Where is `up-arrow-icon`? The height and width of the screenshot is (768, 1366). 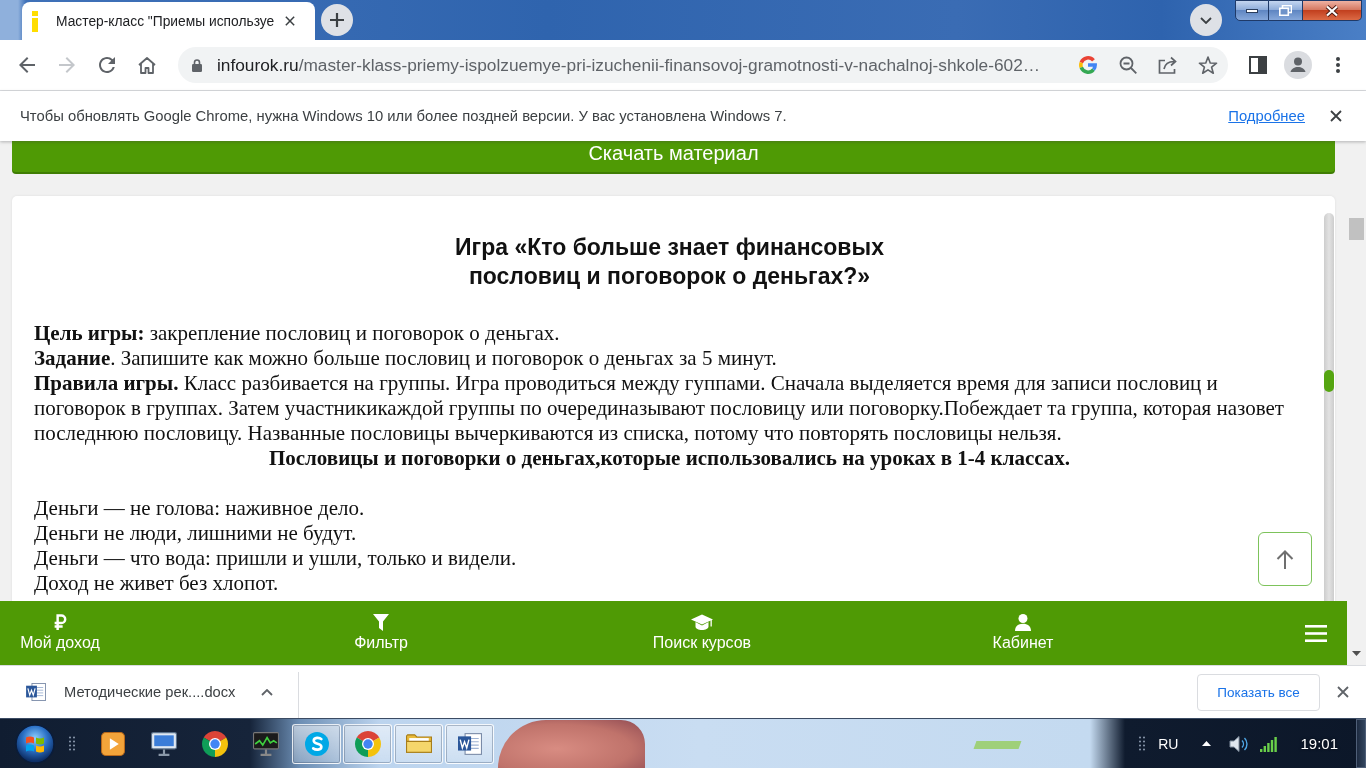
up-arrow-icon is located at coordinates (1285, 559).